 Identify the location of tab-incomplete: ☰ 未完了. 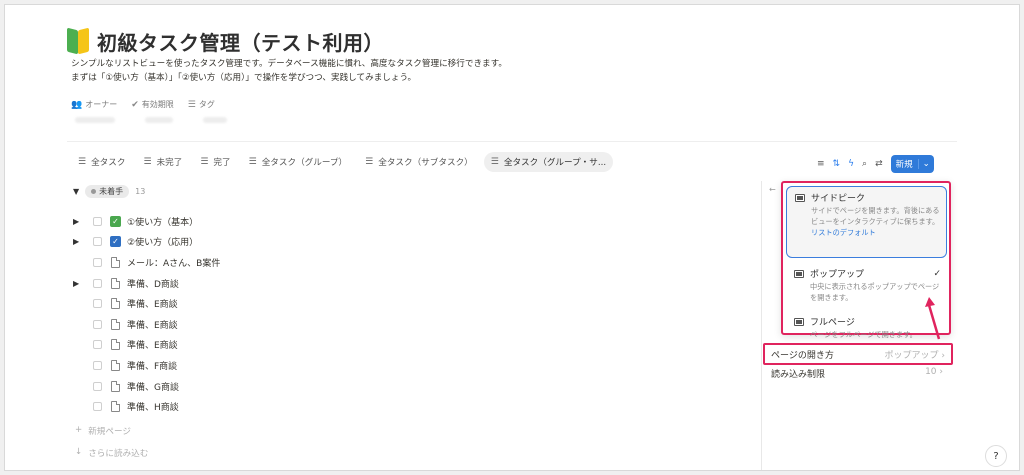
(162, 162).